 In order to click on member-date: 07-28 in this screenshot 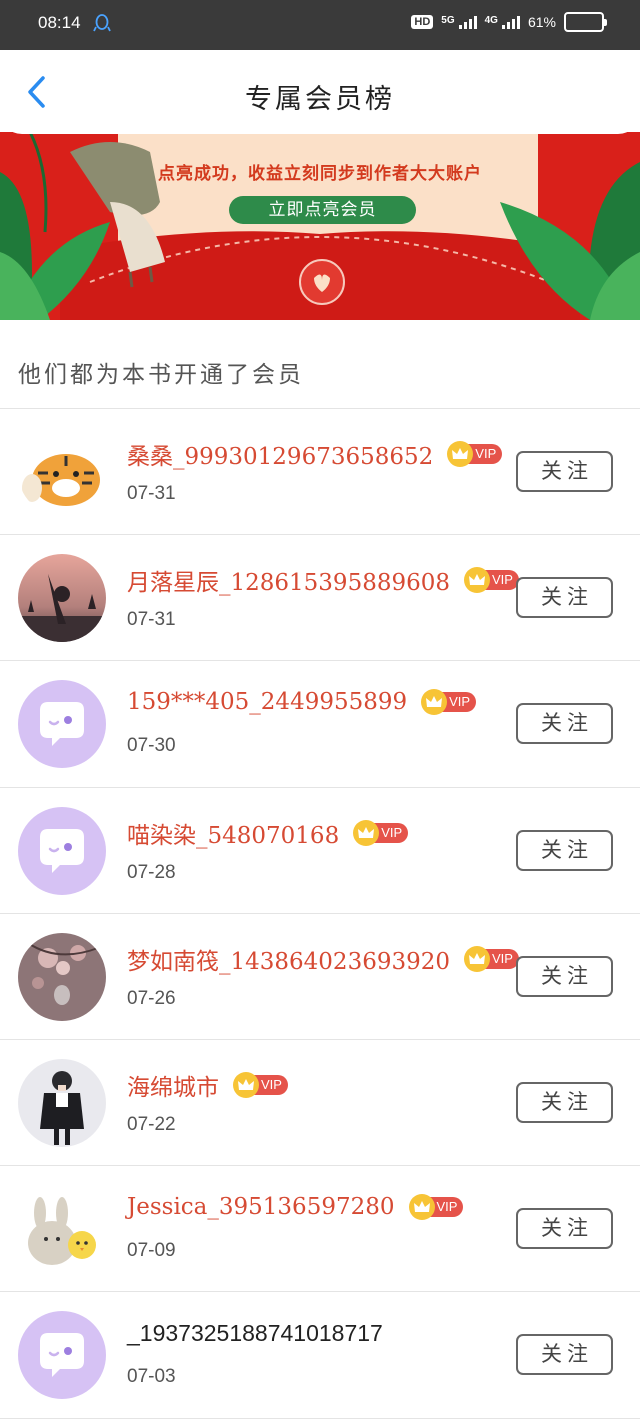, I will do `click(151, 872)`.